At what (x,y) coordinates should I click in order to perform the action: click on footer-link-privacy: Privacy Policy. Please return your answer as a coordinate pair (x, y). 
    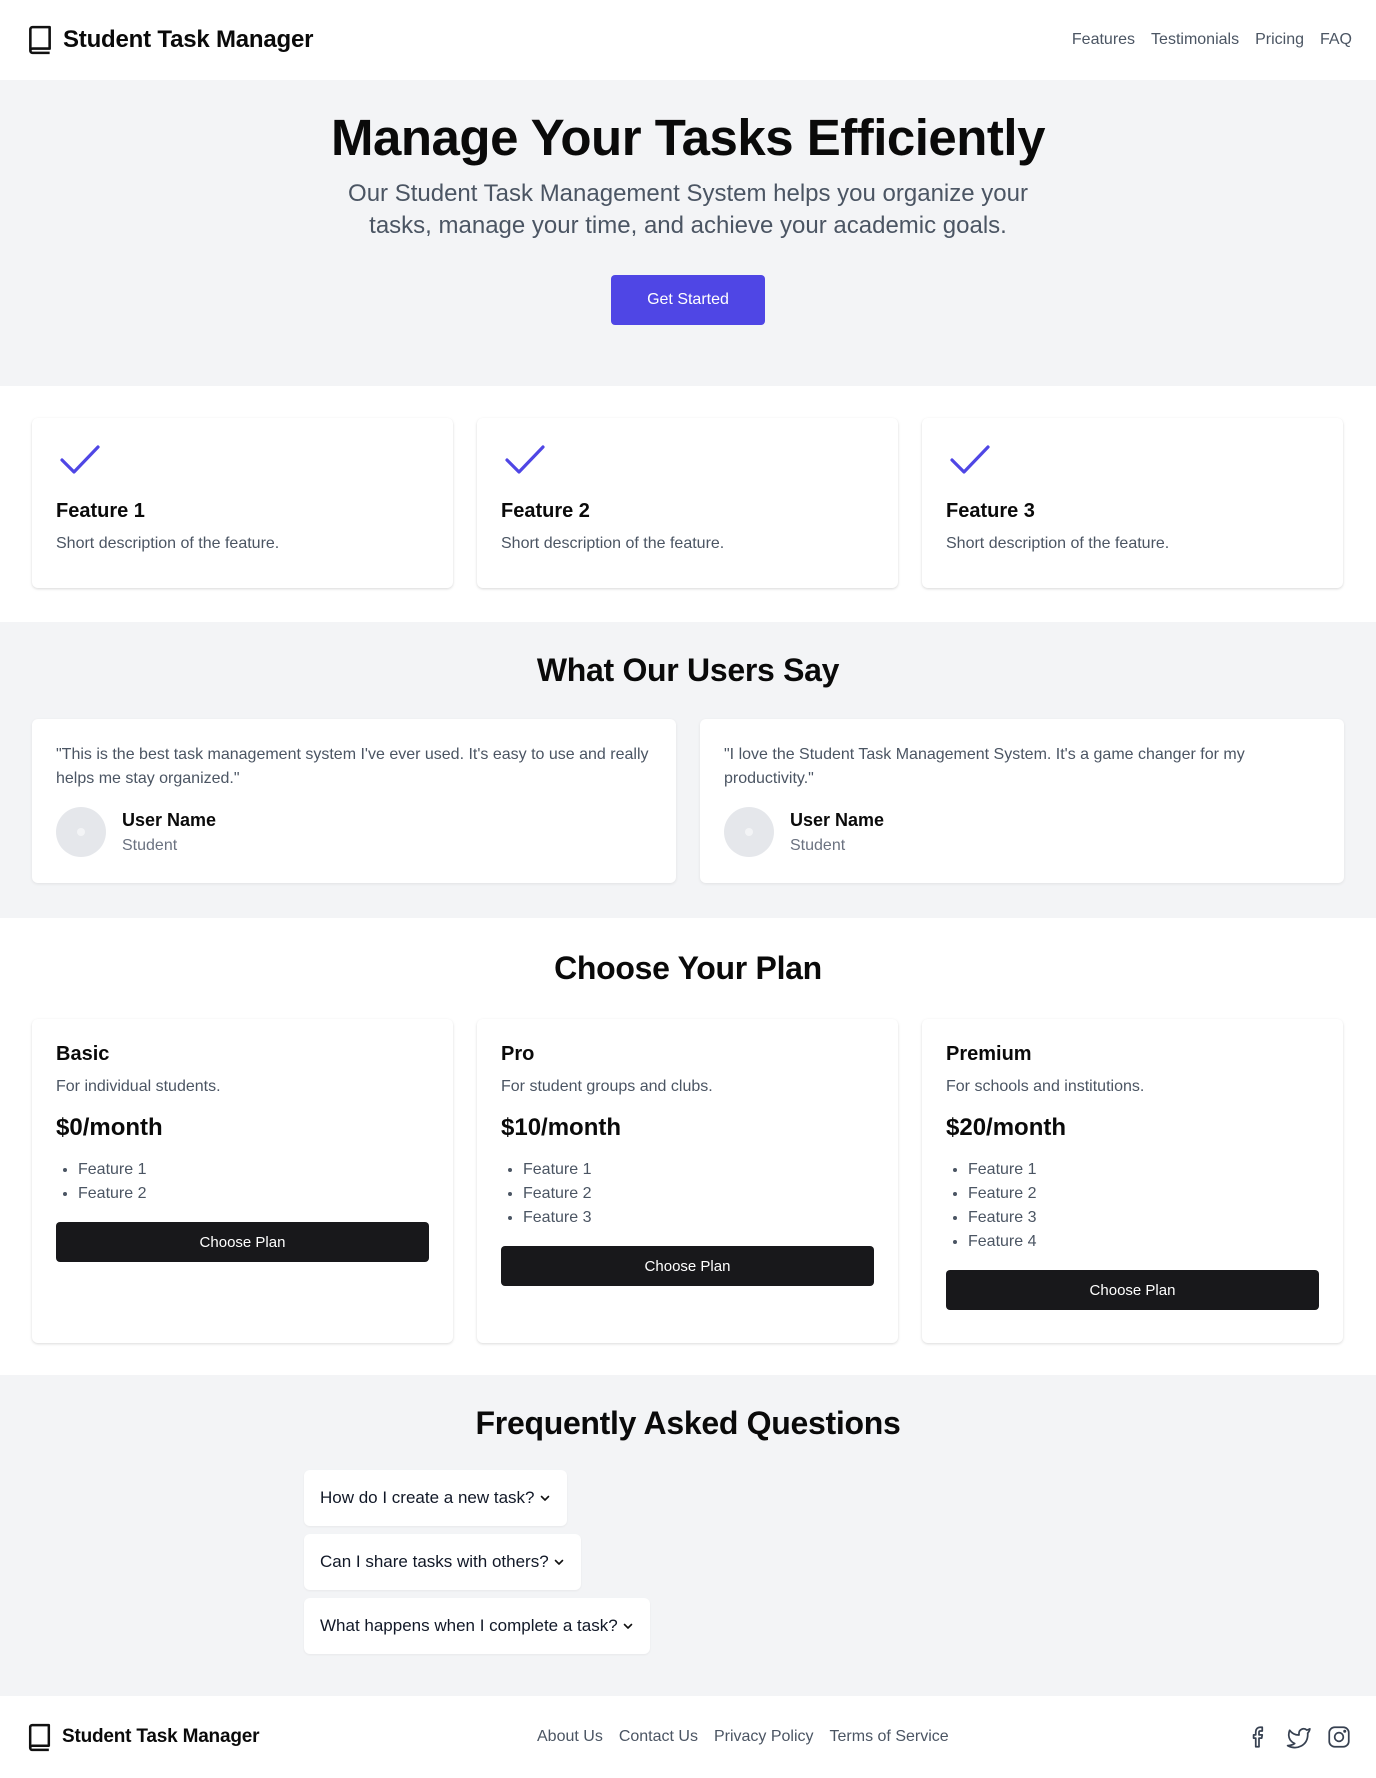
    Looking at the image, I should click on (764, 1737).